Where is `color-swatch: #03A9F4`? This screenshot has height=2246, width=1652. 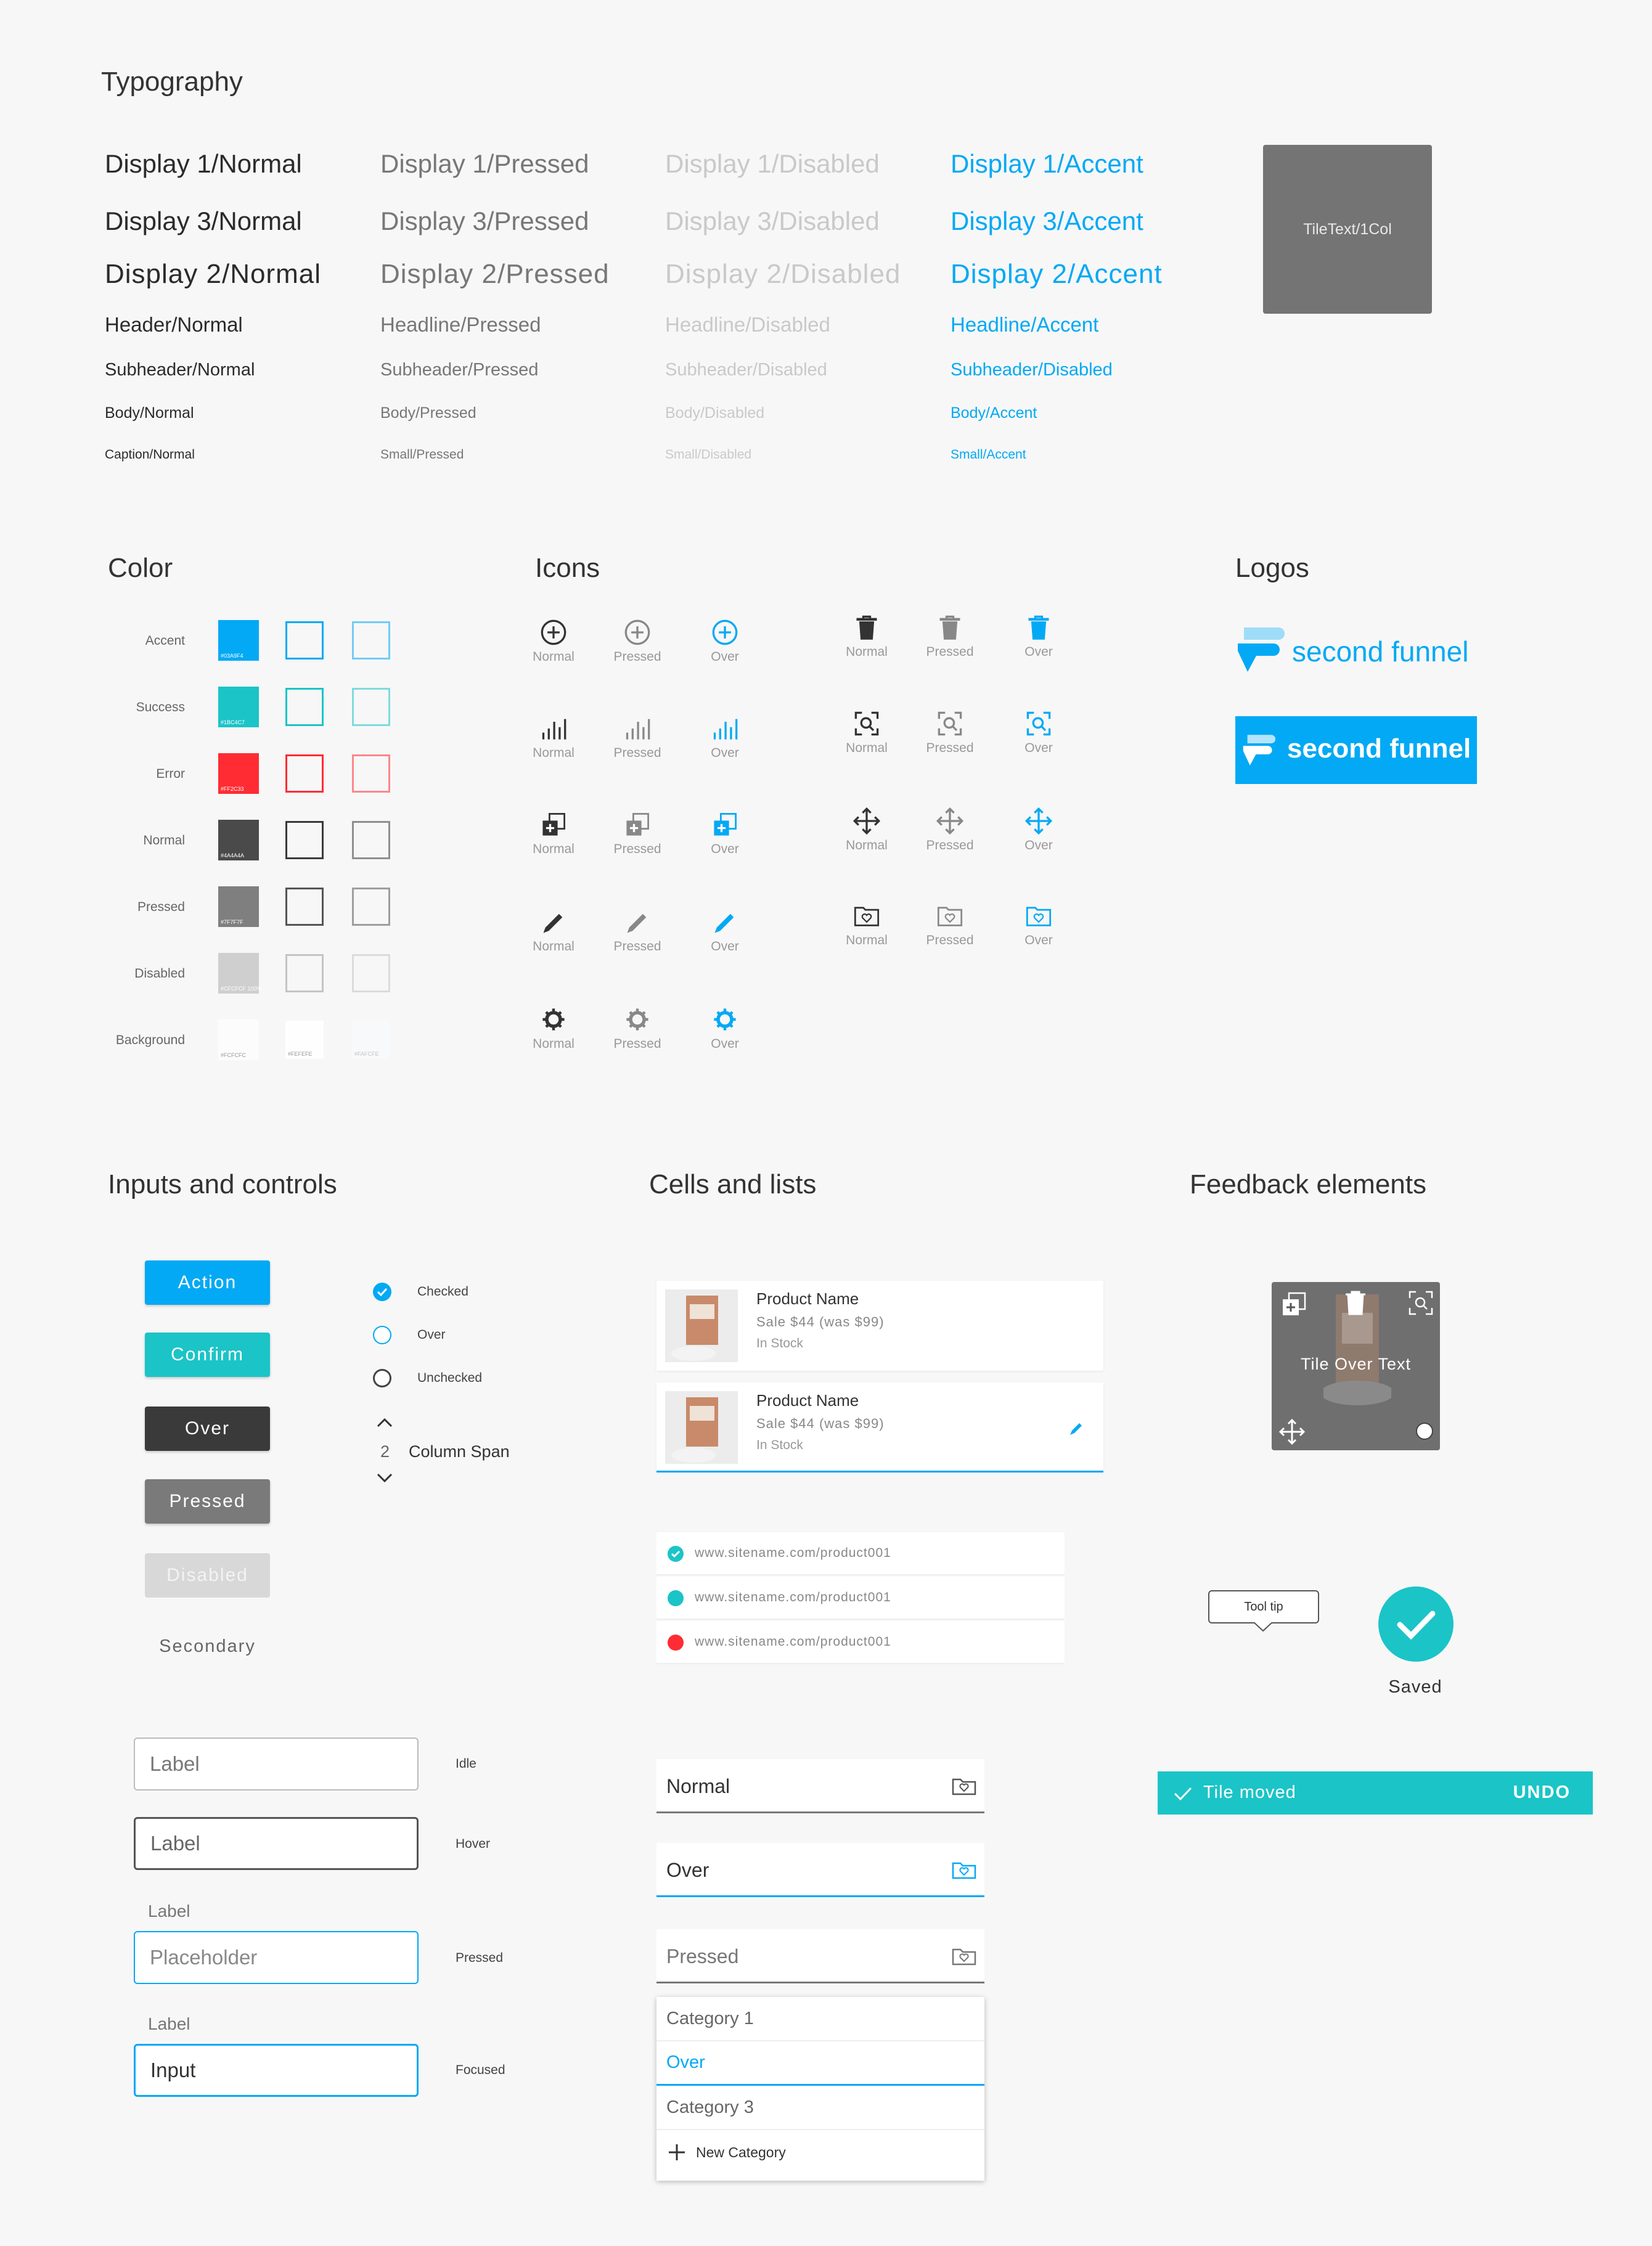
color-swatch: #03A9F4 is located at coordinates (238, 640).